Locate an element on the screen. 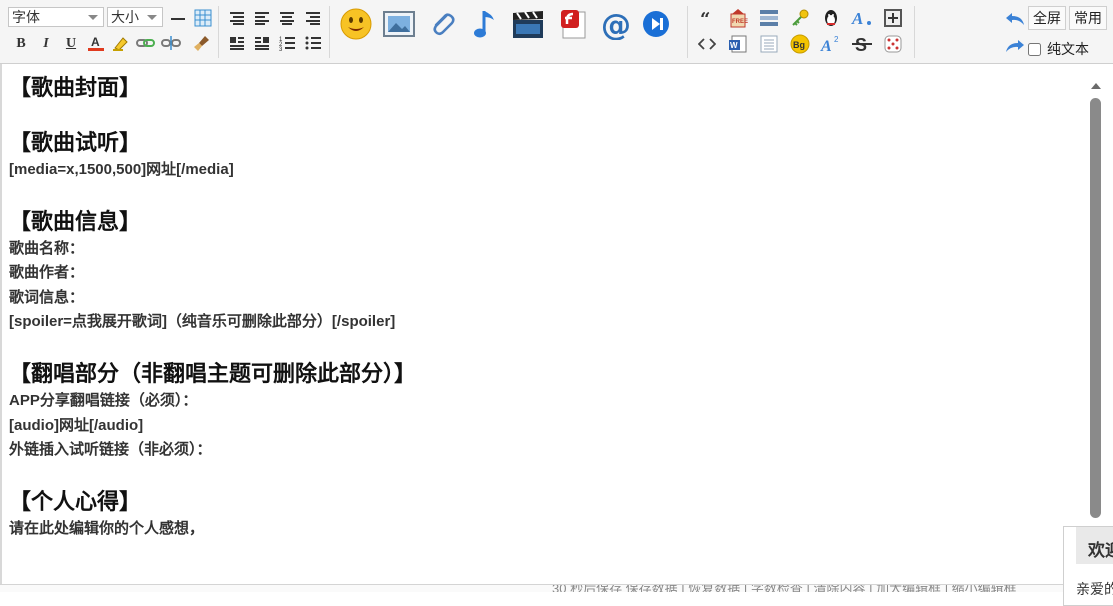 Image resolution: width=1113 pixels, height=606 pixels. plain-text-label: 纯文本 is located at coordinates (1068, 49).